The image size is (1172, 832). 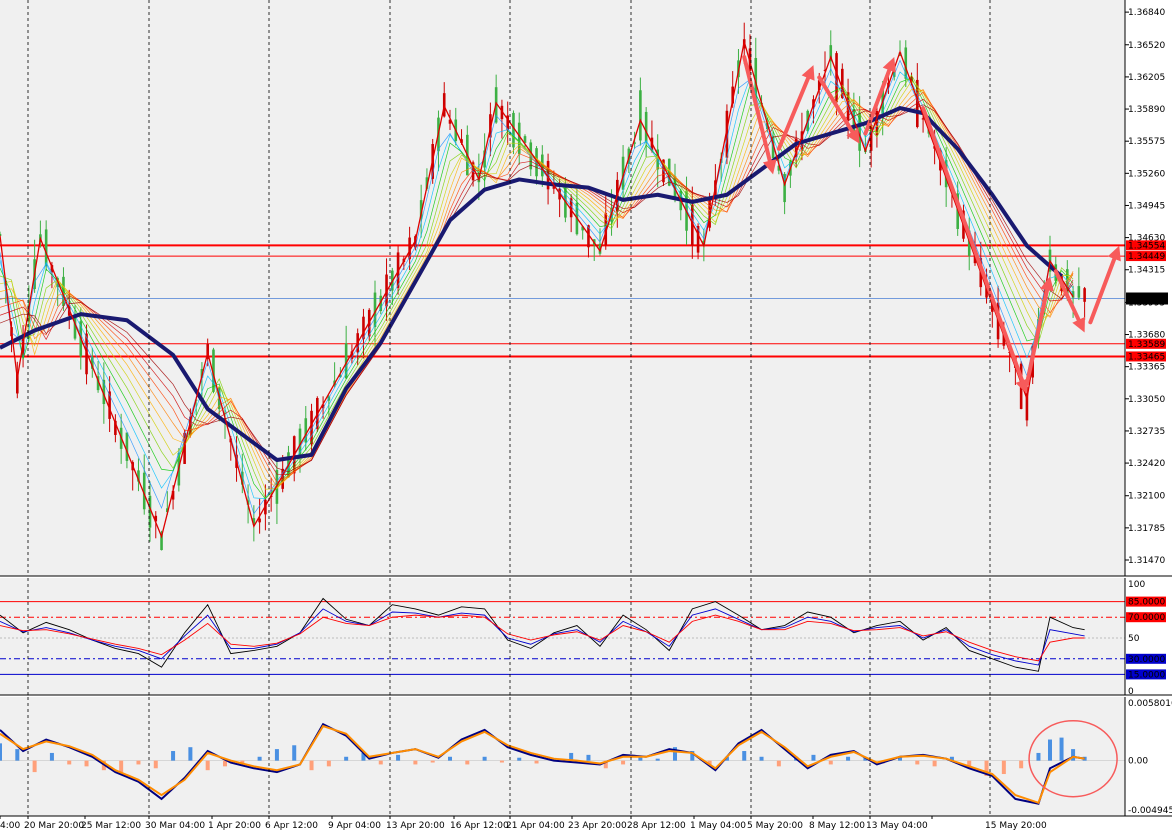 What do you see at coordinates (775, 826) in the screenshot?
I see `x-tick-label: 5 May 20:00` at bounding box center [775, 826].